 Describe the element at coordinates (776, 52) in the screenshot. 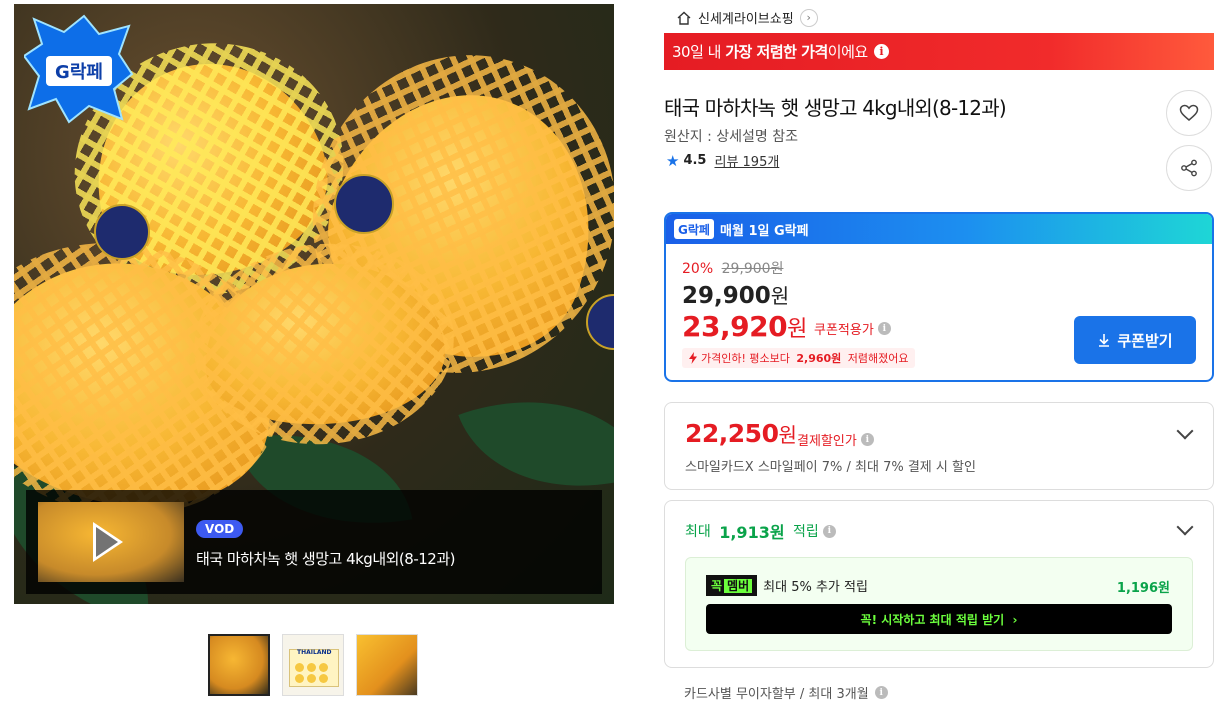

I see `lowest-banner-highlight: 가장 저렴한 가격` at that location.